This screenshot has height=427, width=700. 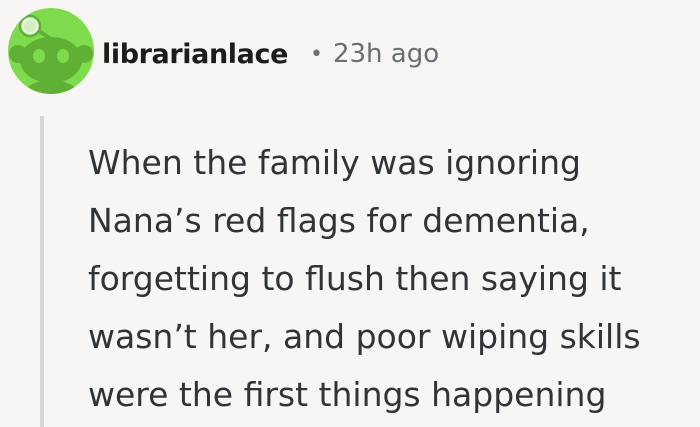 I want to click on reddit-snoo-avatar-icon, so click(x=51, y=54).